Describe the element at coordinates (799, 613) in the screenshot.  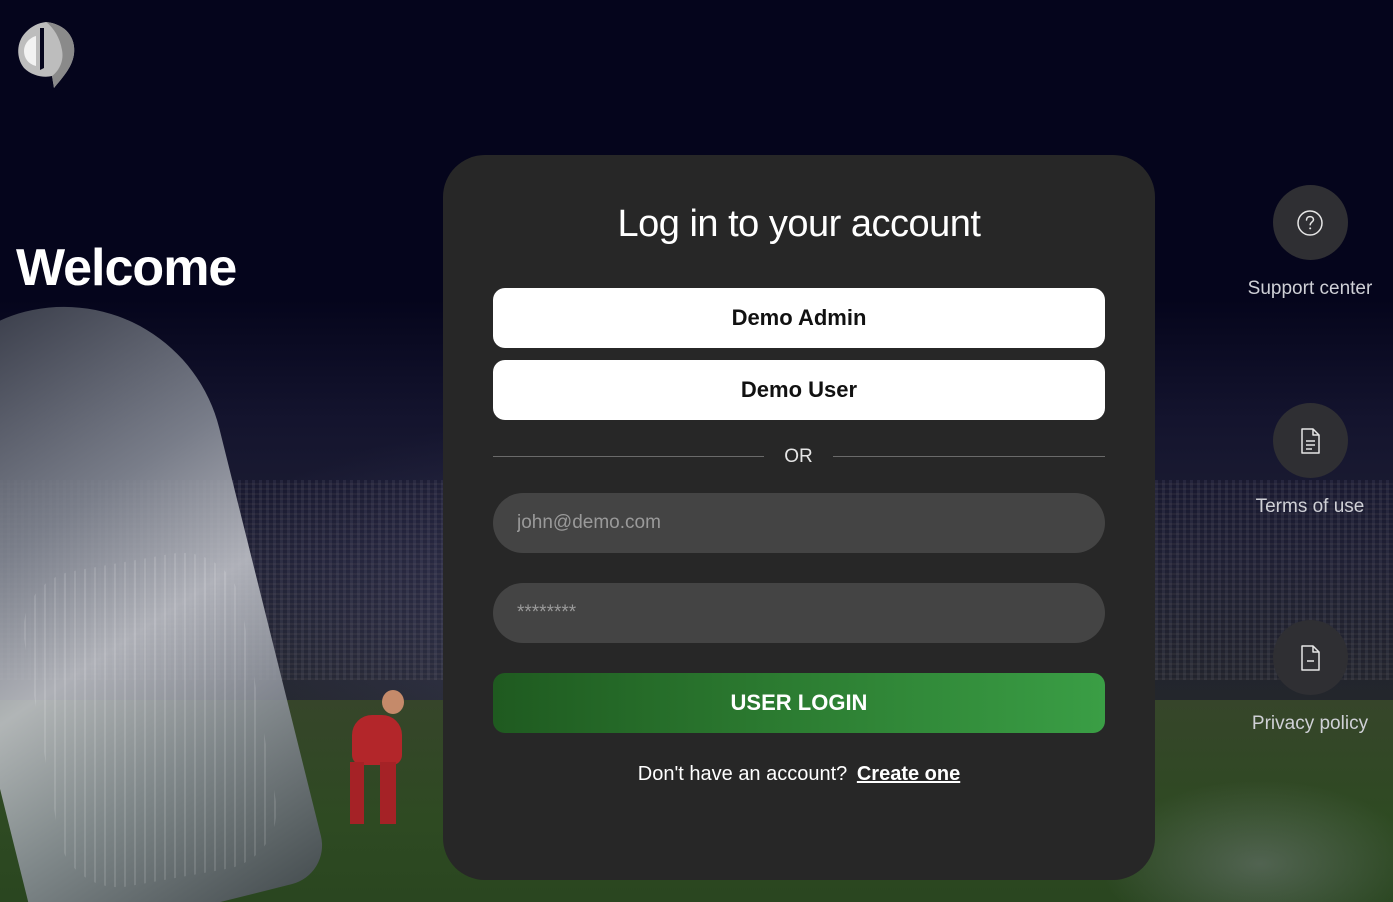
I see `password-field` at that location.